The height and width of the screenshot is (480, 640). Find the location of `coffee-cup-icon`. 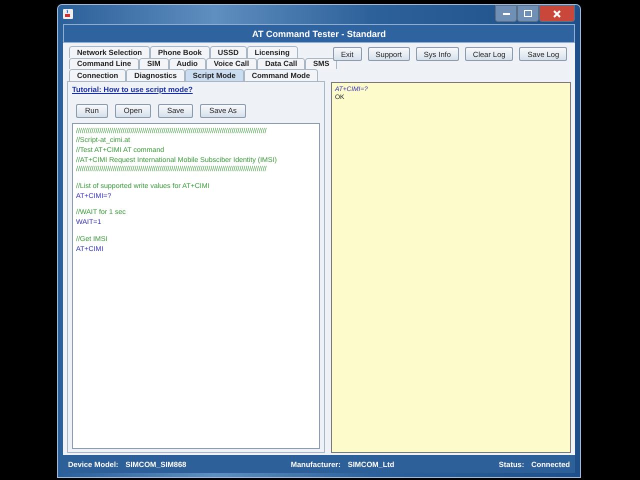

coffee-cup-icon is located at coordinates (68, 13).